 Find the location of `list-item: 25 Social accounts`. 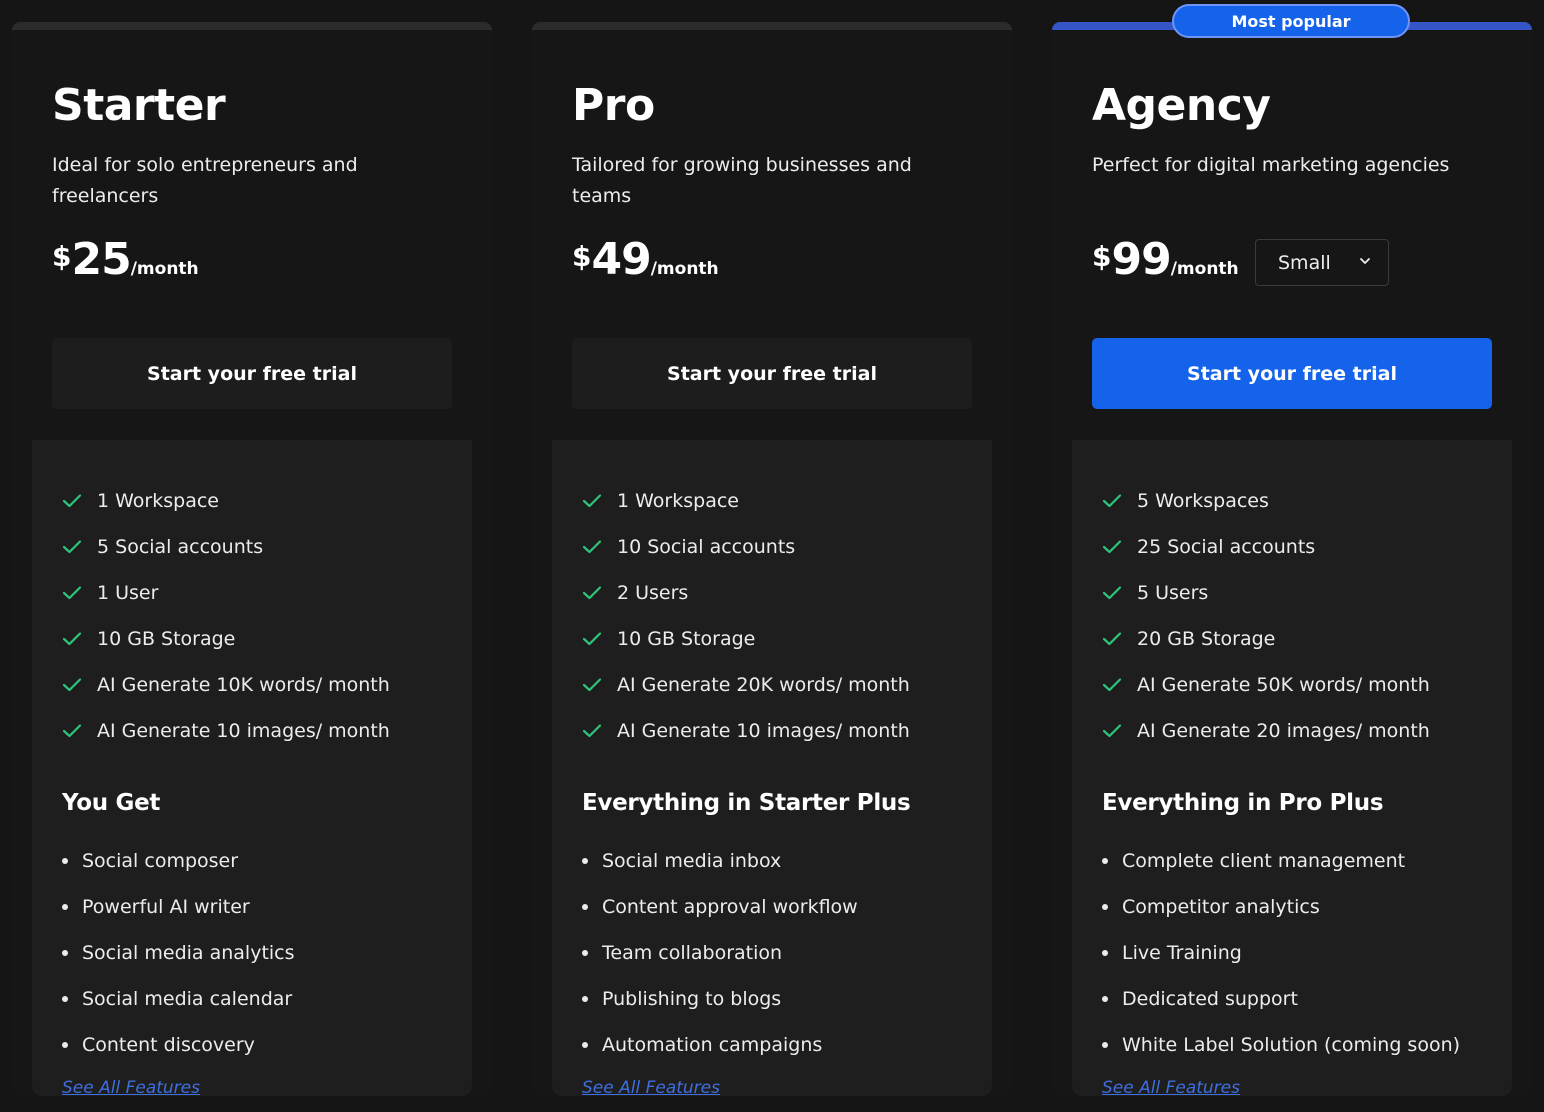

list-item: 25 Social accounts is located at coordinates (1266, 547).